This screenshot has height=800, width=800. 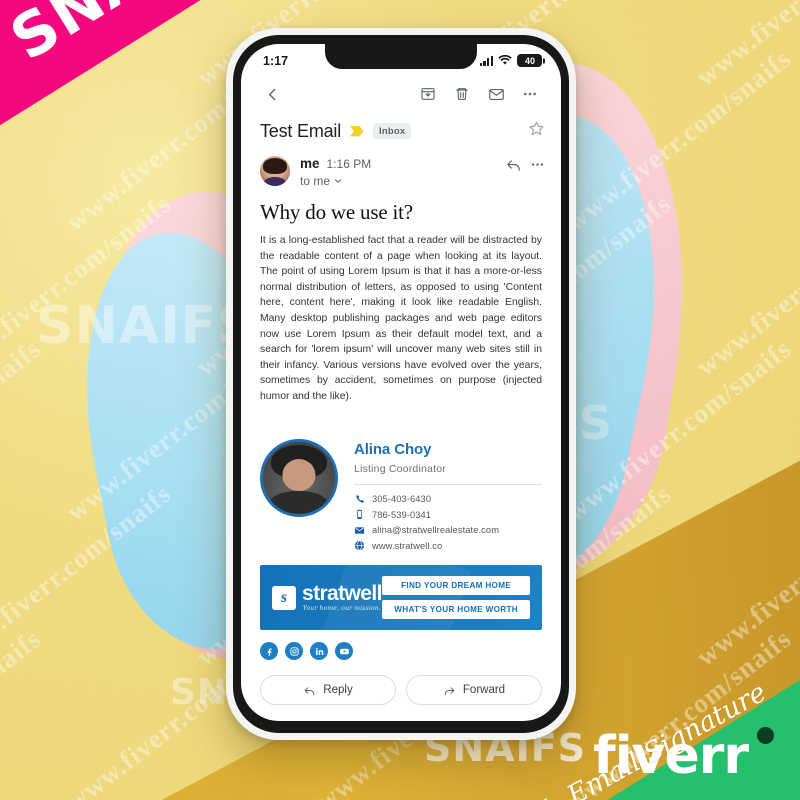 What do you see at coordinates (357, 130) in the screenshot?
I see `importance-marker-icon` at bounding box center [357, 130].